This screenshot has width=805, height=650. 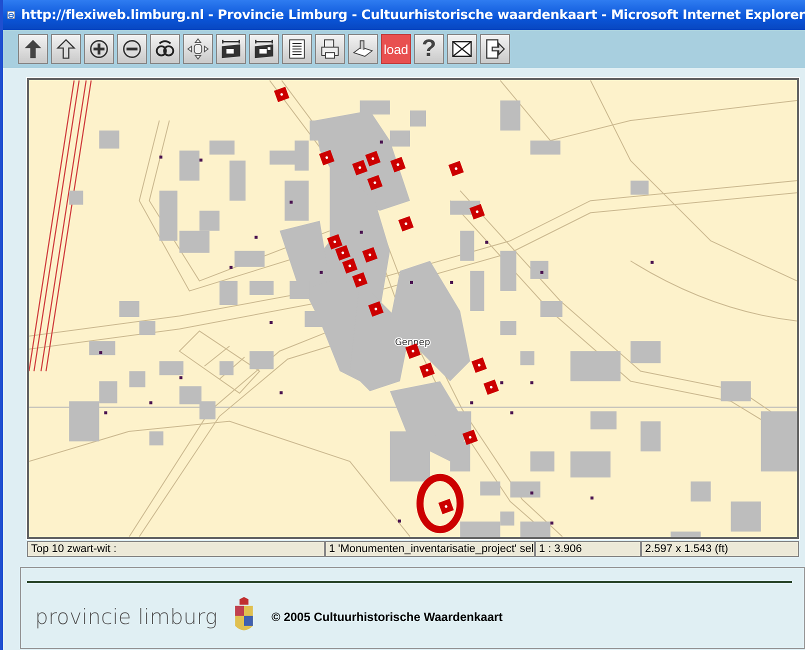 I want to click on pan-hand-button, so click(x=198, y=49).